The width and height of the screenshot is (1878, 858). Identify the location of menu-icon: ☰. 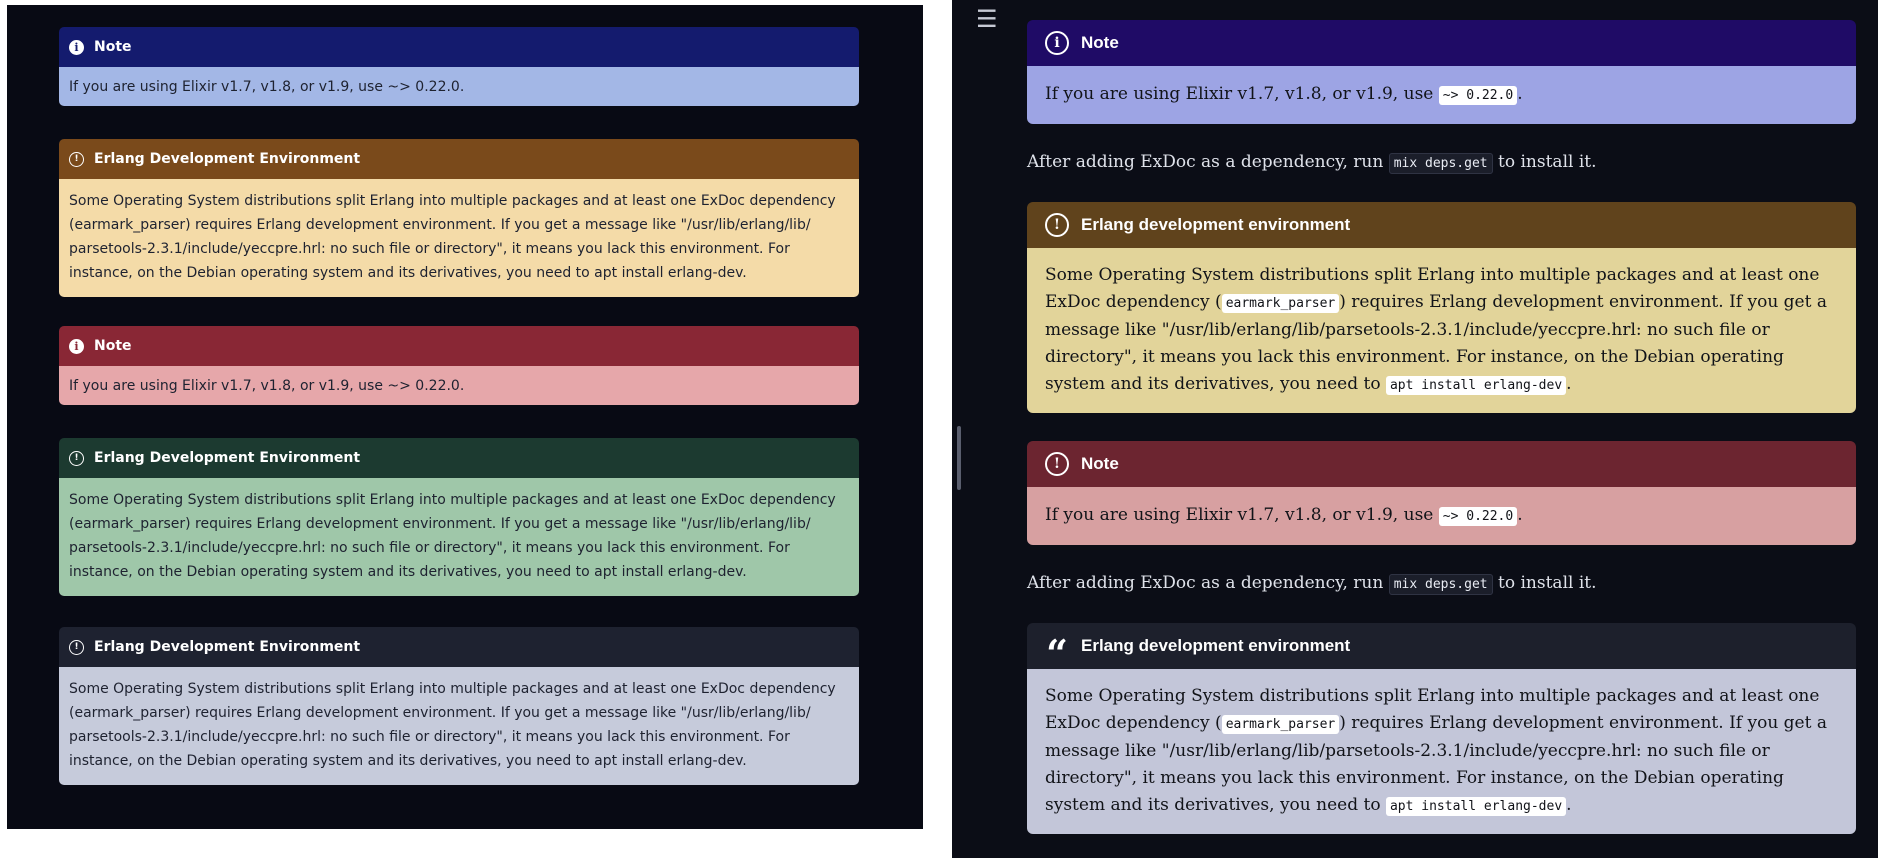
(987, 19).